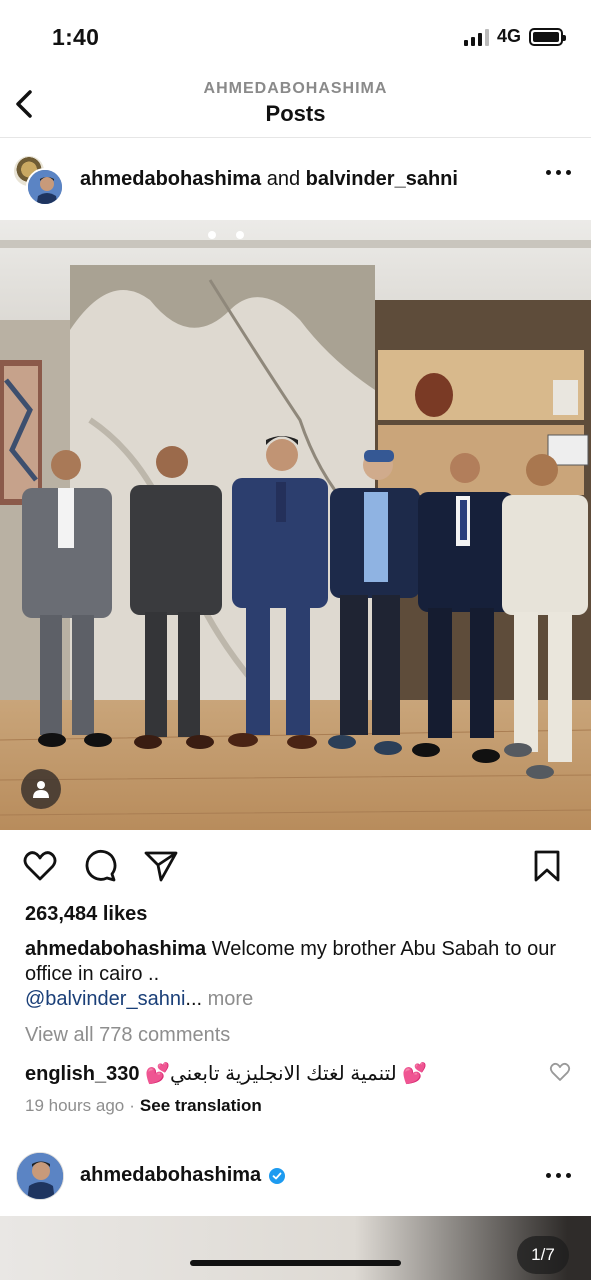  I want to click on comment-icon, so click(101, 866).